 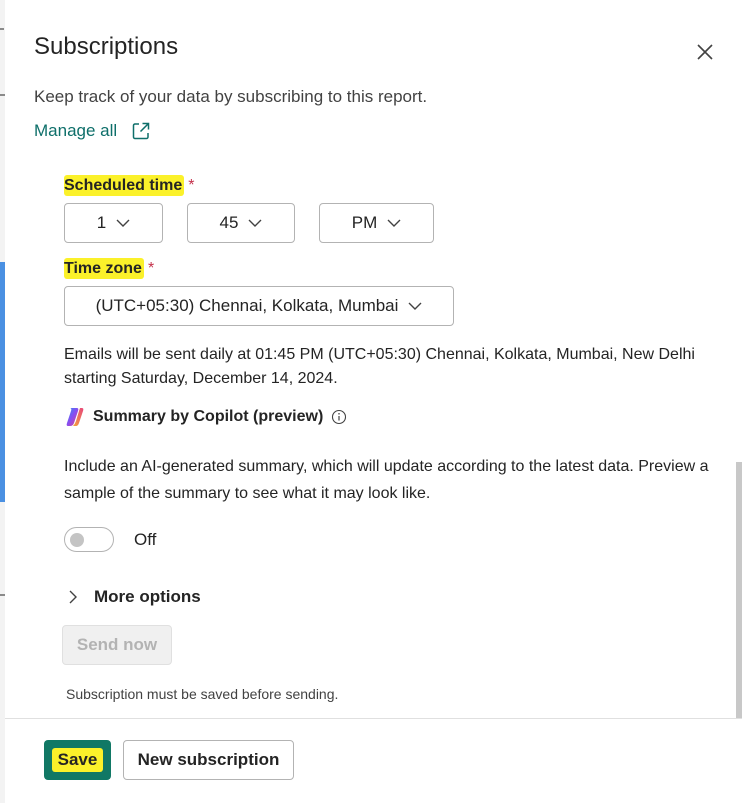 I want to click on copilot-heading: Summary by Copilot (preview), so click(x=205, y=417).